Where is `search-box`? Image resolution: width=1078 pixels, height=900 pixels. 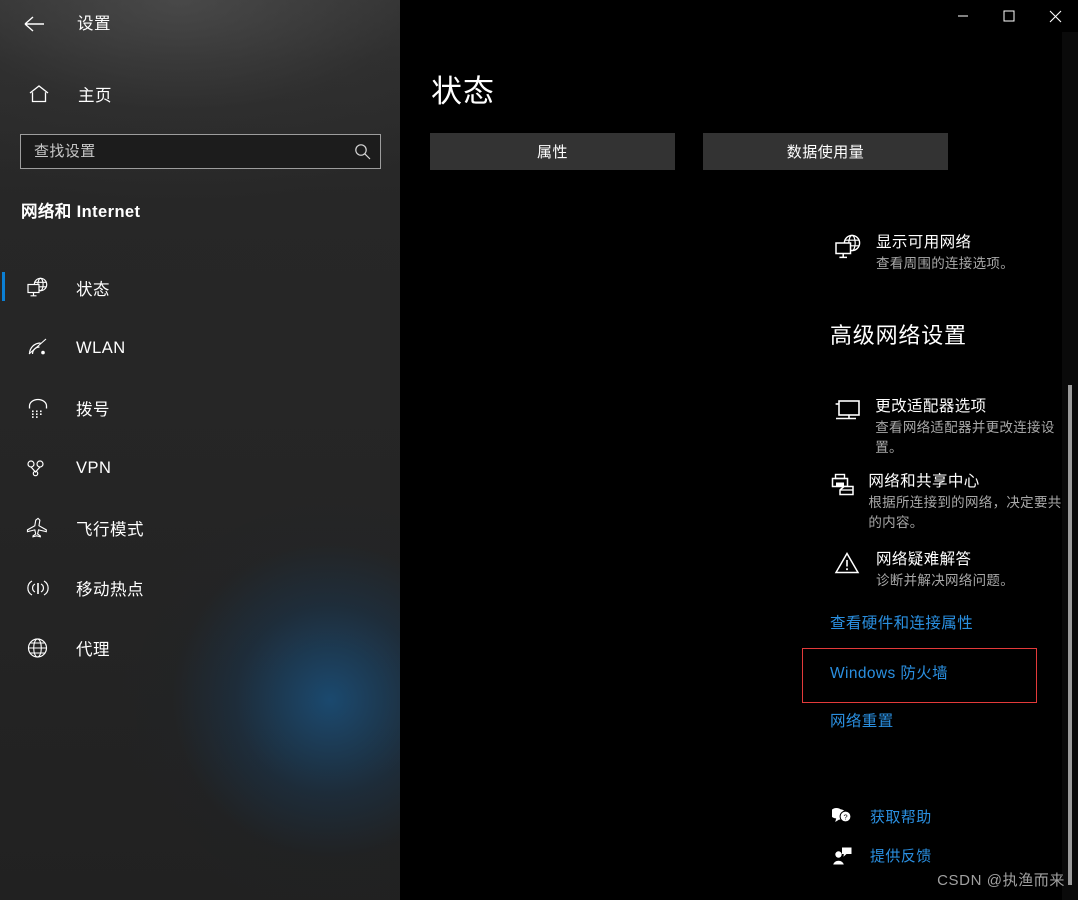
search-box is located at coordinates (200, 151).